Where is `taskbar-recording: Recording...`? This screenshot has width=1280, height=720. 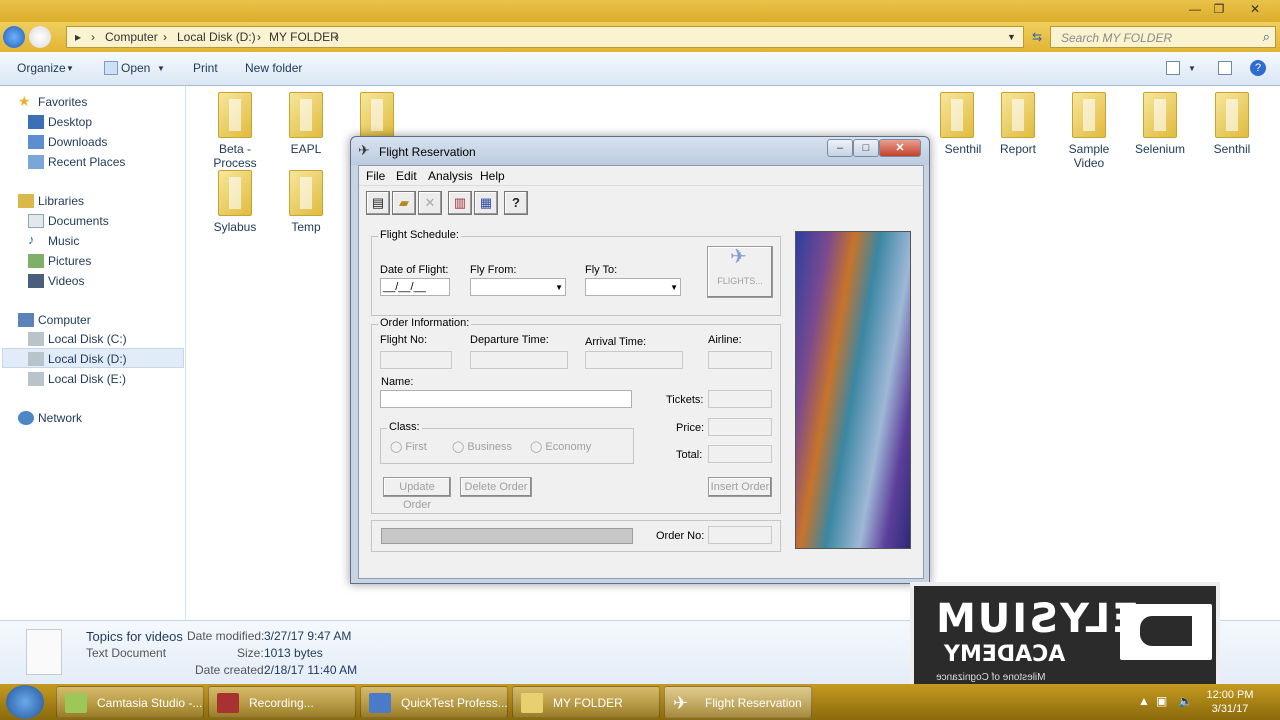
taskbar-recording: Recording... is located at coordinates (282, 702).